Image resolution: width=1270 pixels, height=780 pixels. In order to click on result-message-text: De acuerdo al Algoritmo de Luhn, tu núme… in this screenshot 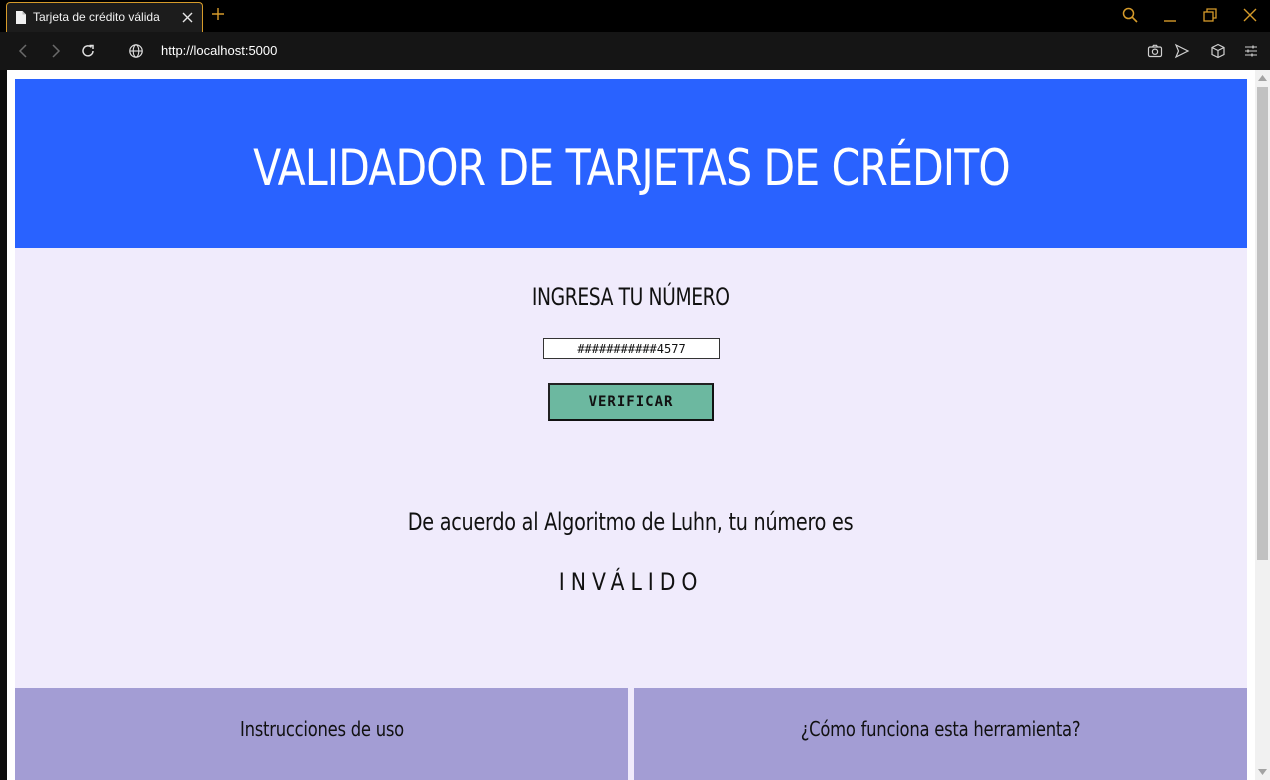, I will do `click(631, 522)`.